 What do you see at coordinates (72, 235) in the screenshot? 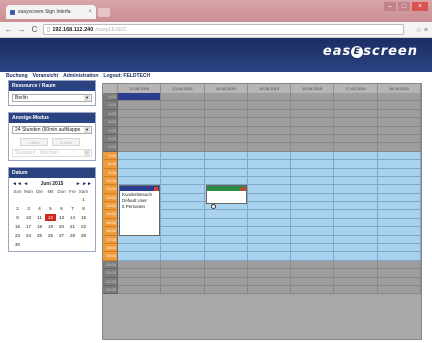
I see `calendar-day: 28` at bounding box center [72, 235].